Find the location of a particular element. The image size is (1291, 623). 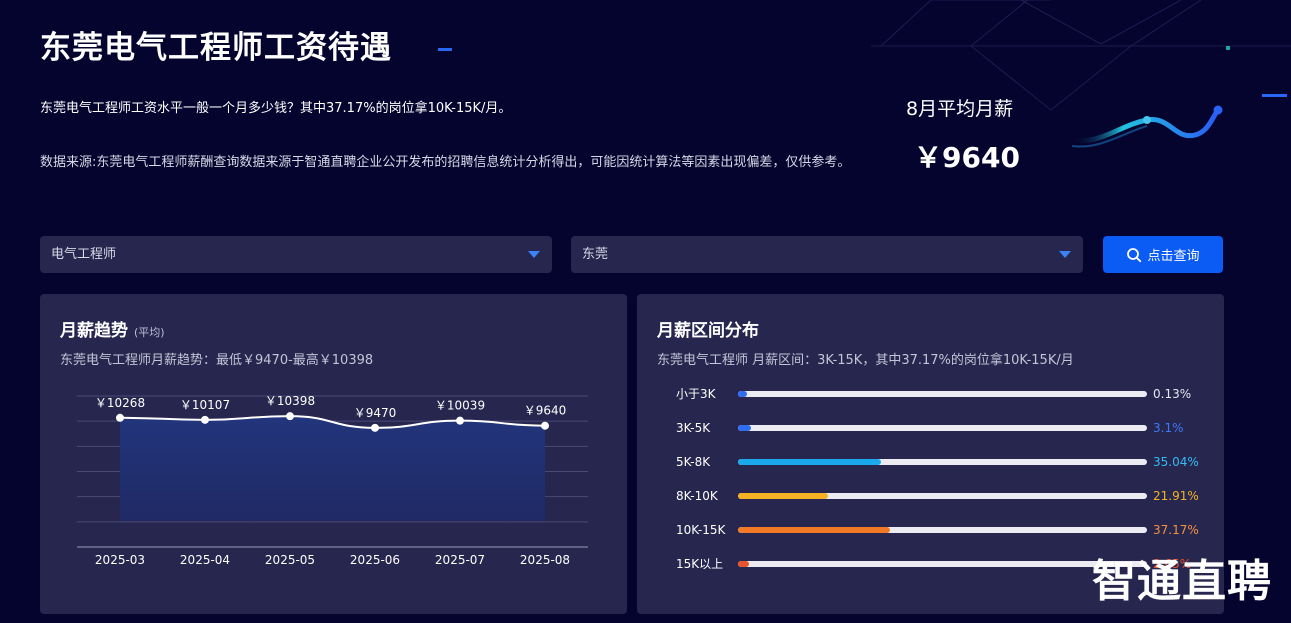

city-select: 东莞 is located at coordinates (827, 254).